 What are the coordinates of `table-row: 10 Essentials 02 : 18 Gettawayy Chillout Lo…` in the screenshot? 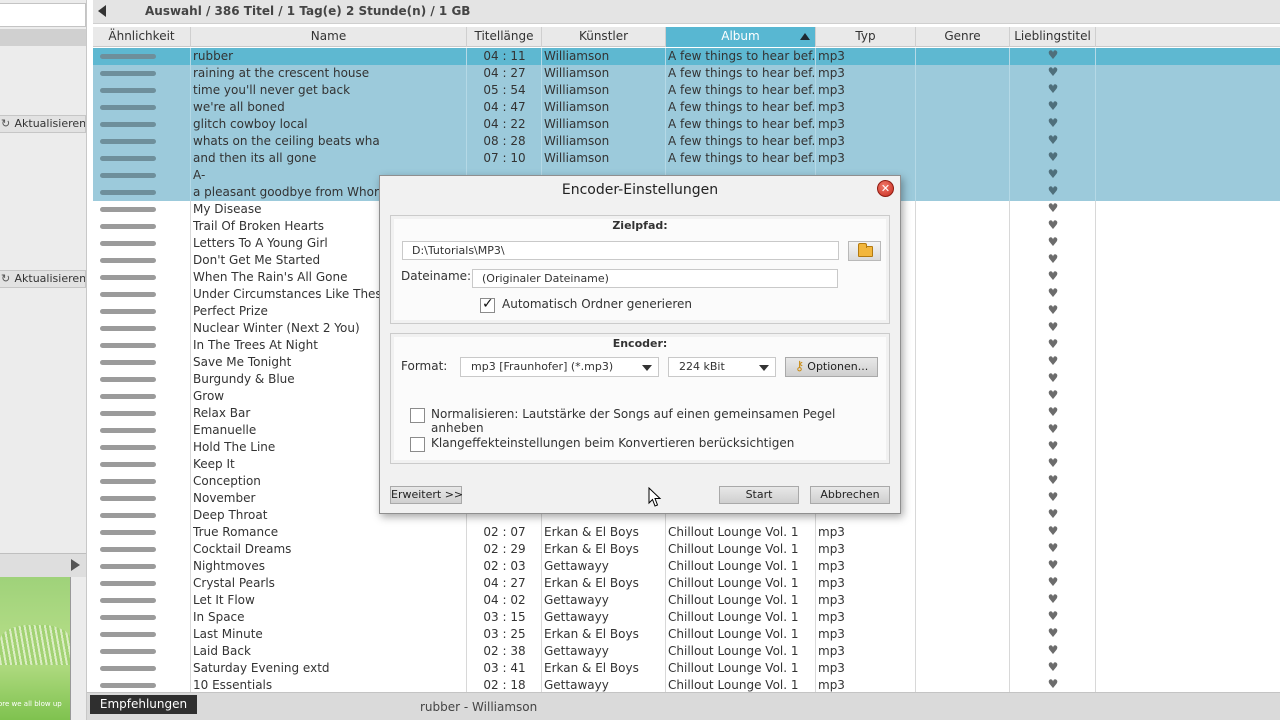 It's located at (686, 684).